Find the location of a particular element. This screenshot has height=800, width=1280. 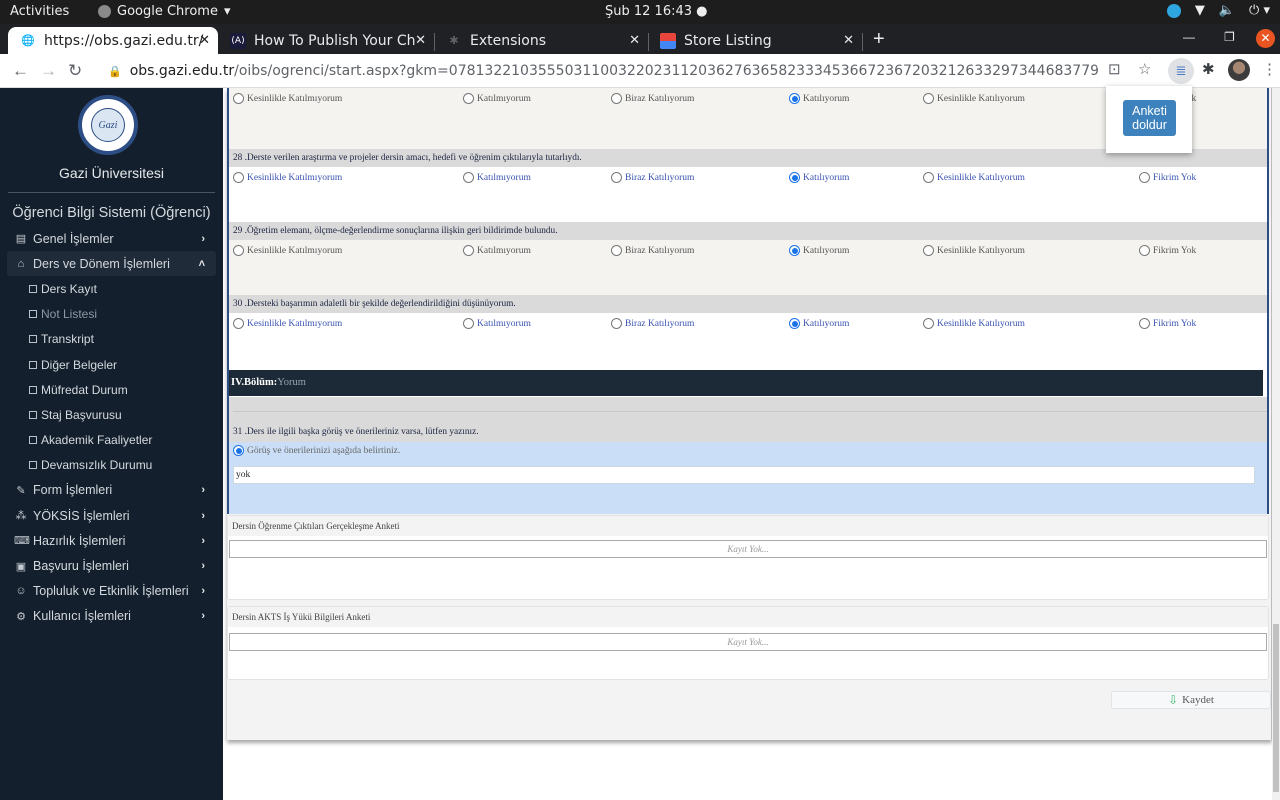

volume-icon: 🔈 is located at coordinates (1227, 10).